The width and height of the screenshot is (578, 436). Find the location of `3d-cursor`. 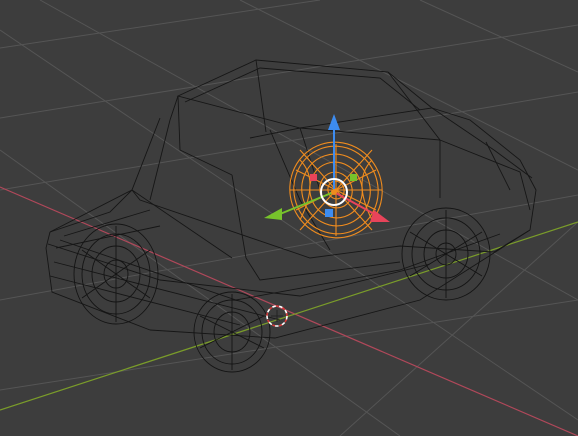

3d-cursor is located at coordinates (277, 316).